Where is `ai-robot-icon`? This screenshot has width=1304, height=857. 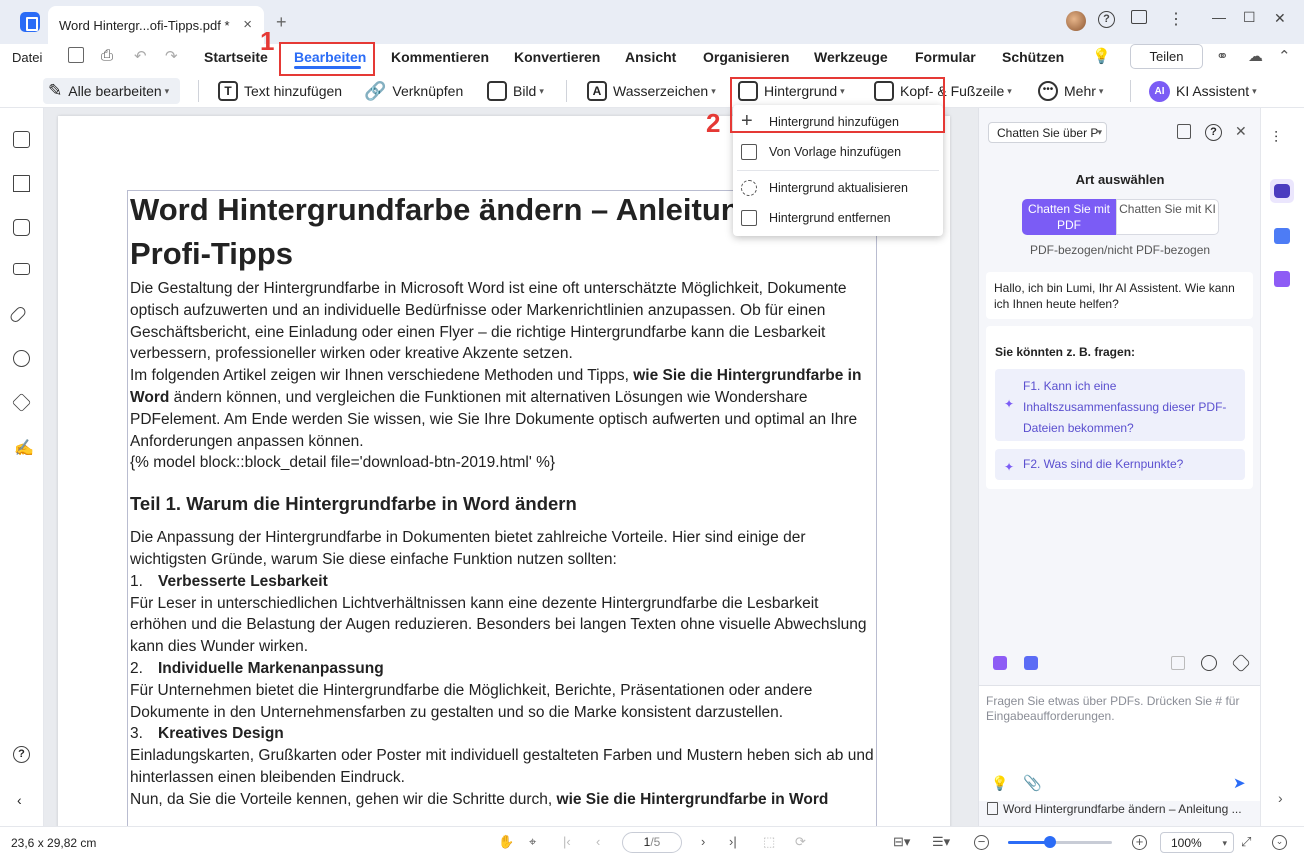
ai-robot-icon is located at coordinates (1282, 191).